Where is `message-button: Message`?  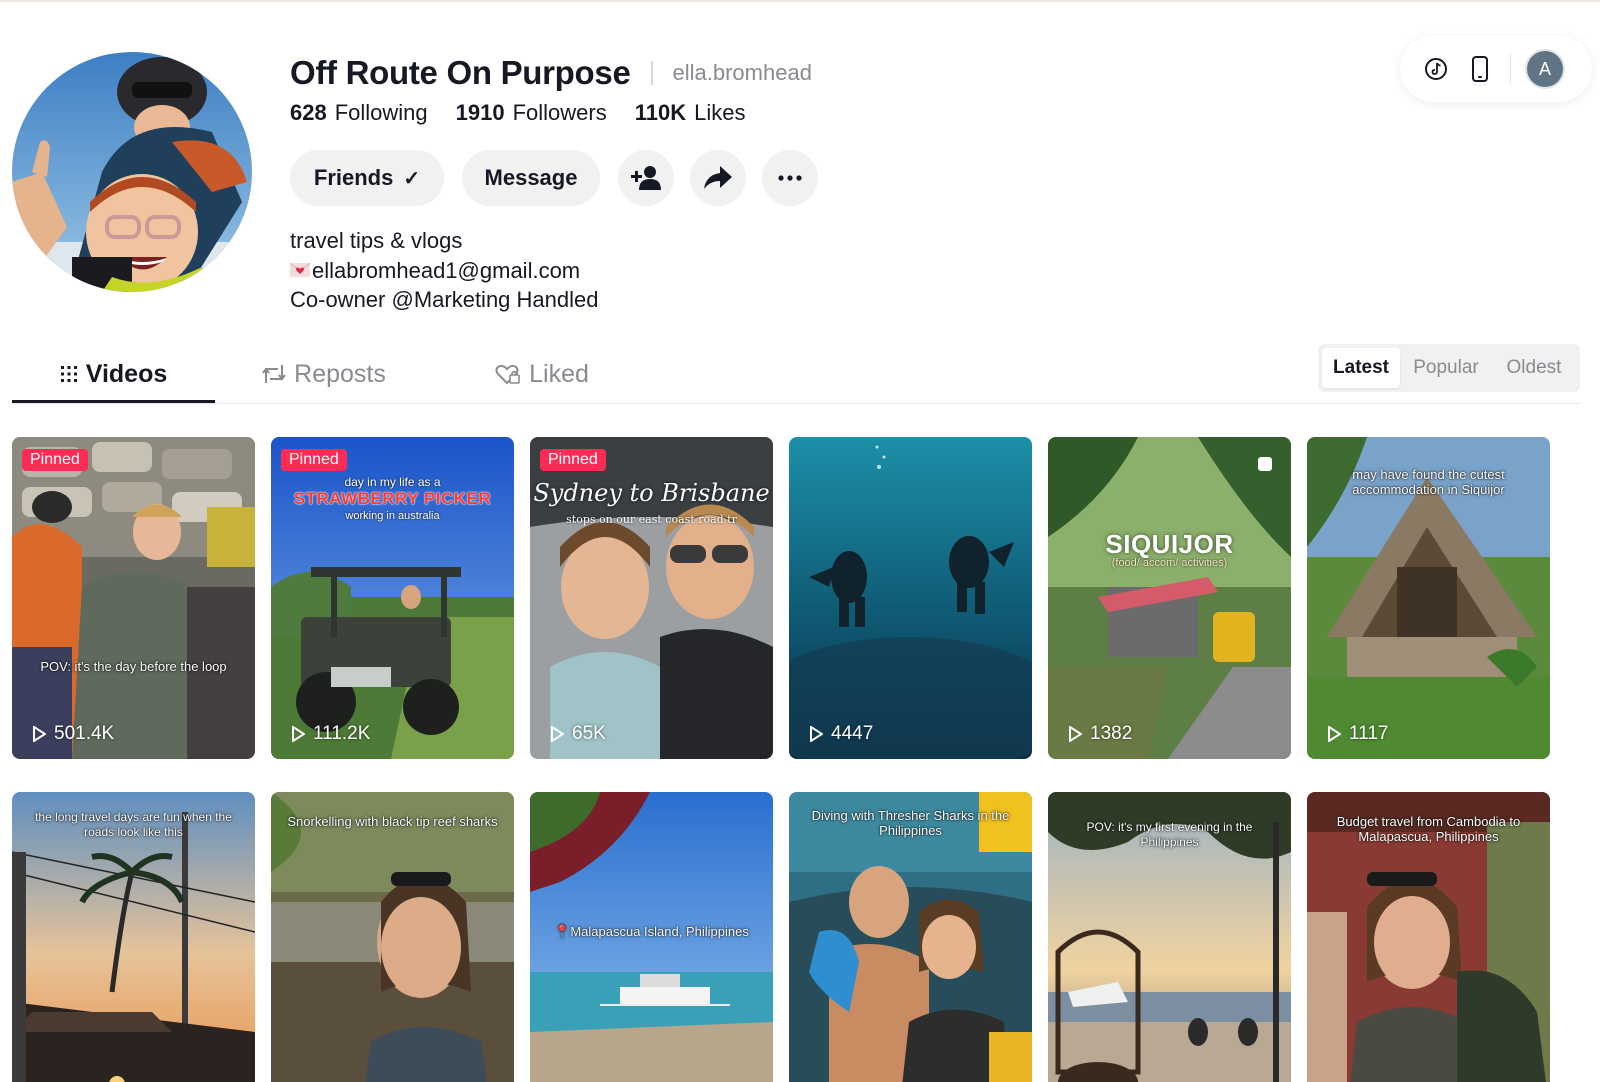
message-button: Message is located at coordinates (531, 178).